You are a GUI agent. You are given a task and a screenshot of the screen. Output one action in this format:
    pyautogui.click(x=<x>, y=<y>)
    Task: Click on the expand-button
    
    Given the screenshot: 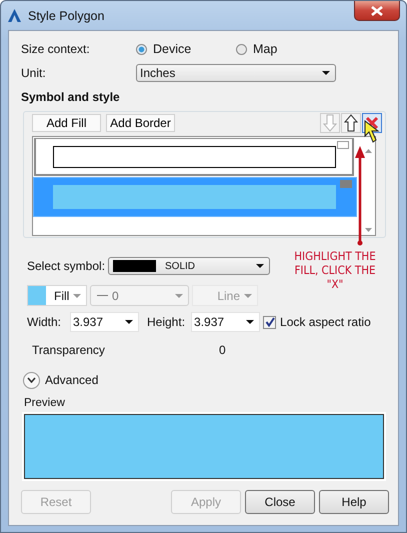 What is the action you would take?
    pyautogui.click(x=31, y=380)
    